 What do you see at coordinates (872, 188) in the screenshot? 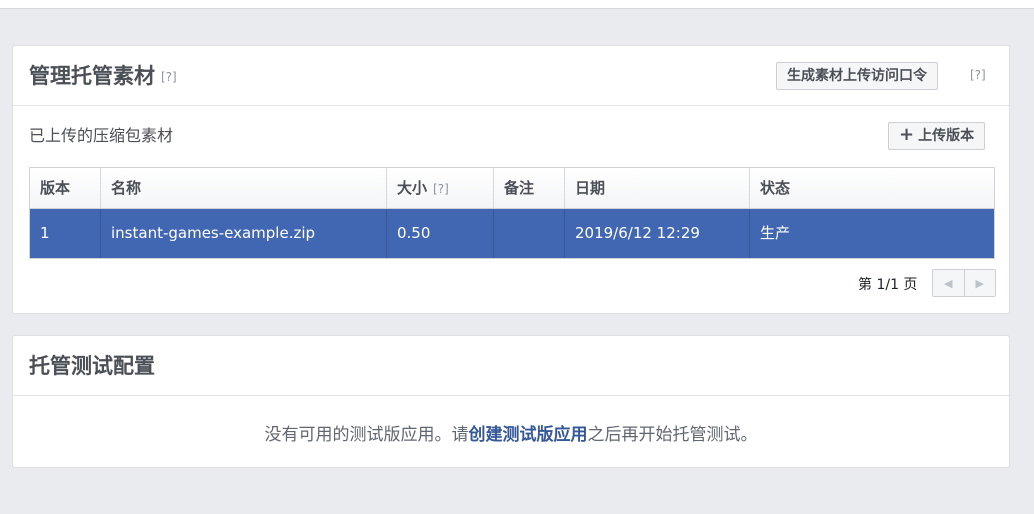
I see `column-header-status: 状态` at bounding box center [872, 188].